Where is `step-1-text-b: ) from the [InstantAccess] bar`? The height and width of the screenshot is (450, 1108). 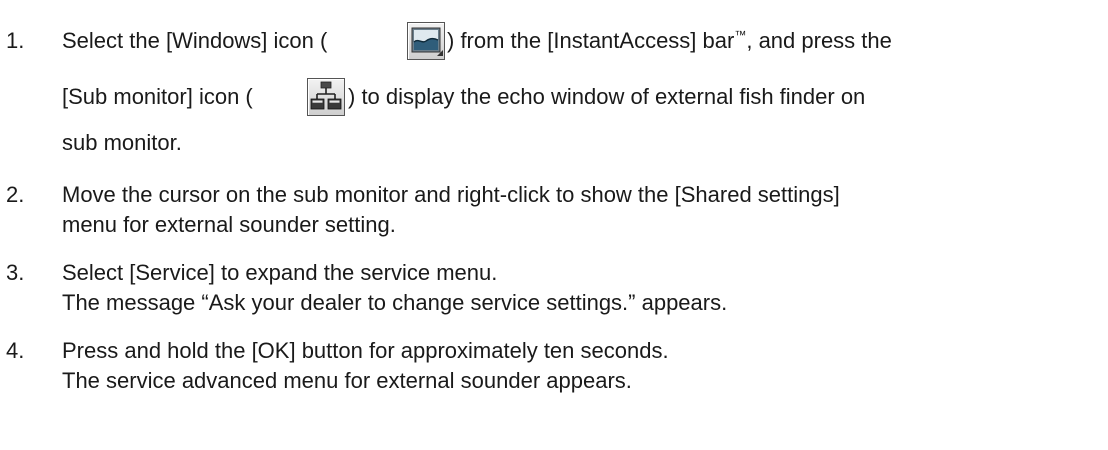 step-1-text-b: ) from the [InstantAccess] bar is located at coordinates (591, 40).